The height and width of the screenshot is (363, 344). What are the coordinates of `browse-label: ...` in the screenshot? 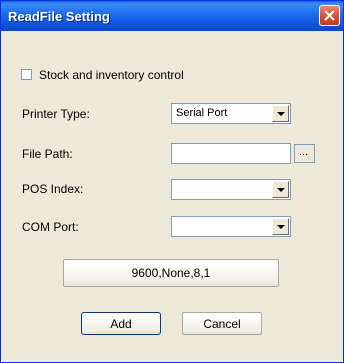 It's located at (304, 152).